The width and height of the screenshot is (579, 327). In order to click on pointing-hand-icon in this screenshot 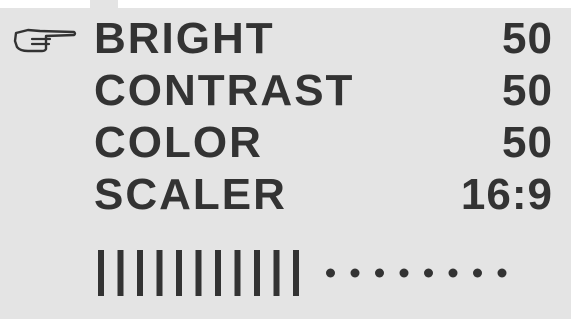, I will do `click(45, 40)`.